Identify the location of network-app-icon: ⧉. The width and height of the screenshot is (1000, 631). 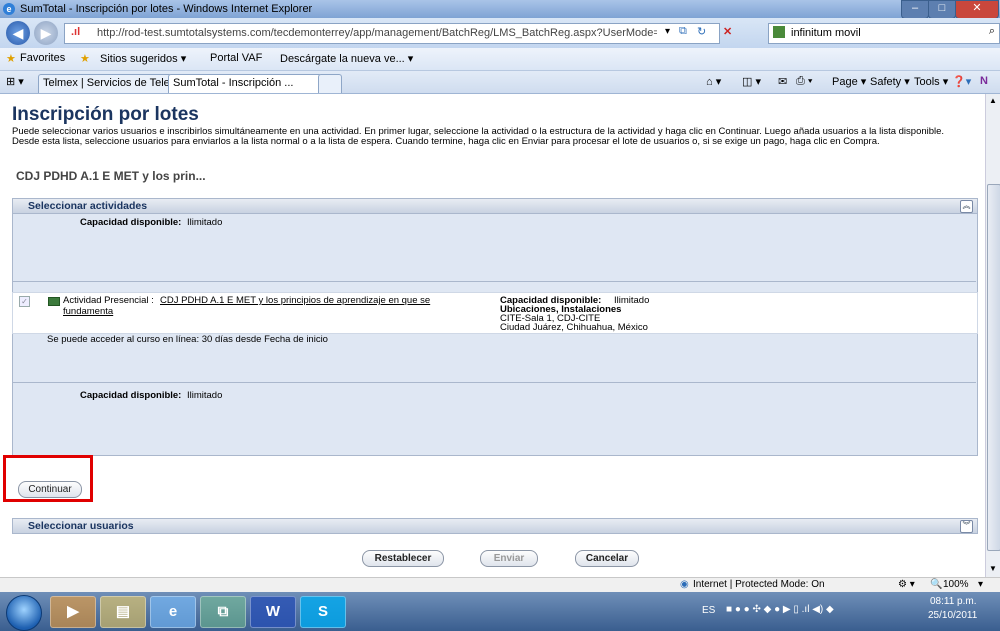
(223, 612).